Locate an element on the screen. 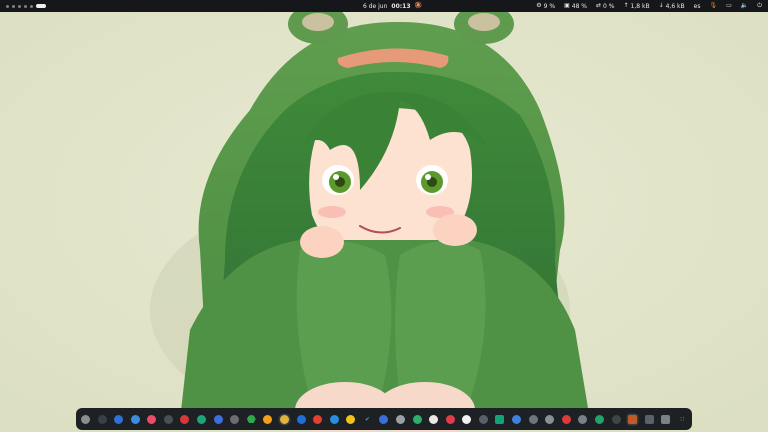  memory-icon: ▣ is located at coordinates (567, 5).